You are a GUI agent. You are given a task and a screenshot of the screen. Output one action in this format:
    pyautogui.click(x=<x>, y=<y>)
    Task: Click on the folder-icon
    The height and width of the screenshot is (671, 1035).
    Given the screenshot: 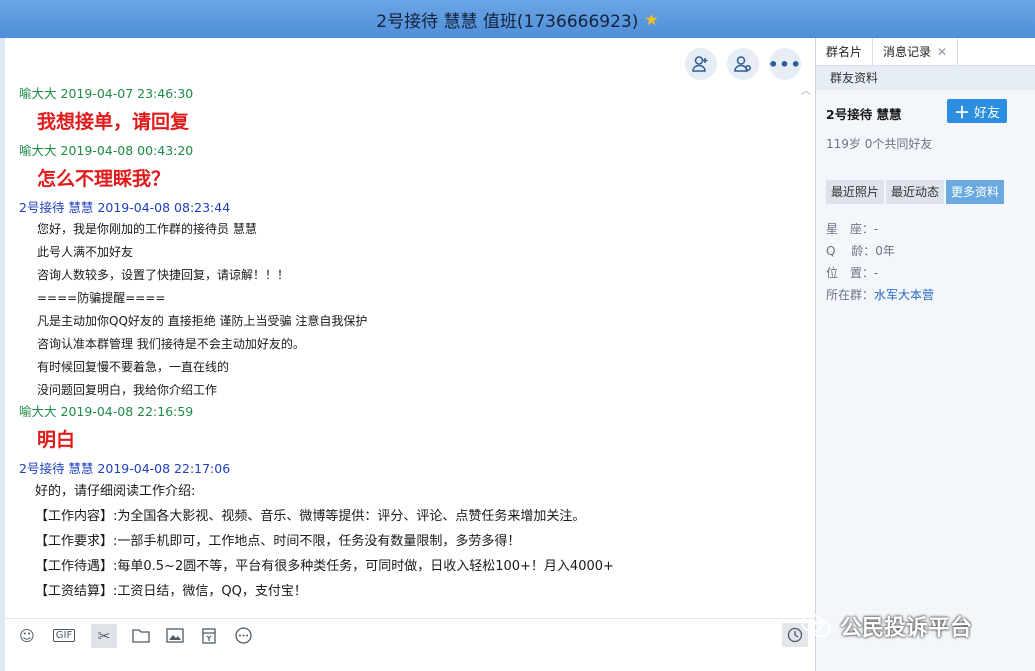 What is the action you would take?
    pyautogui.click(x=141, y=636)
    